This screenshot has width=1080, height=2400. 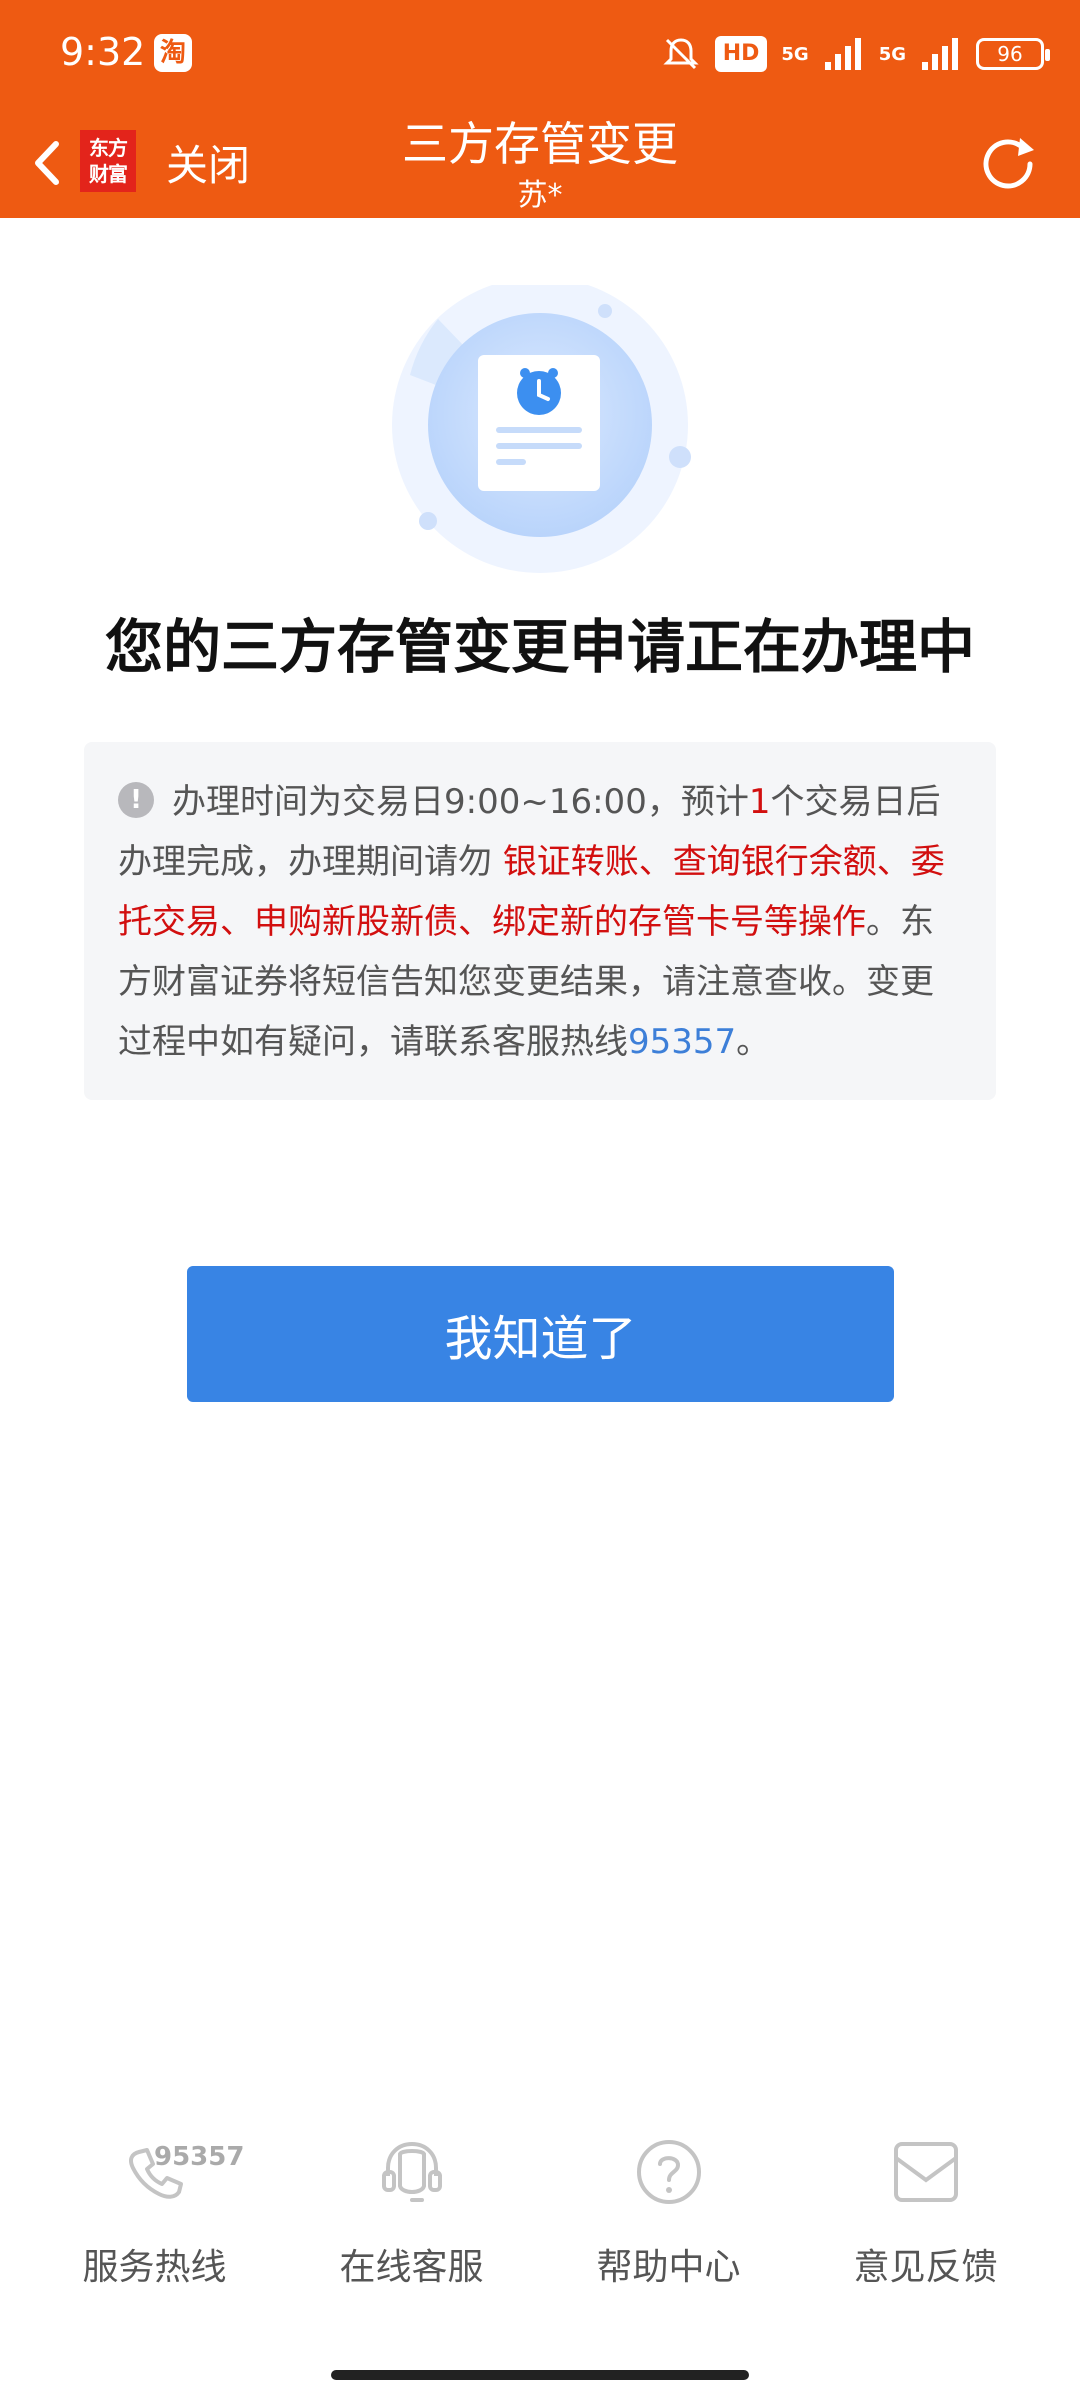 I want to click on headset-icon, so click(x=411, y=2171).